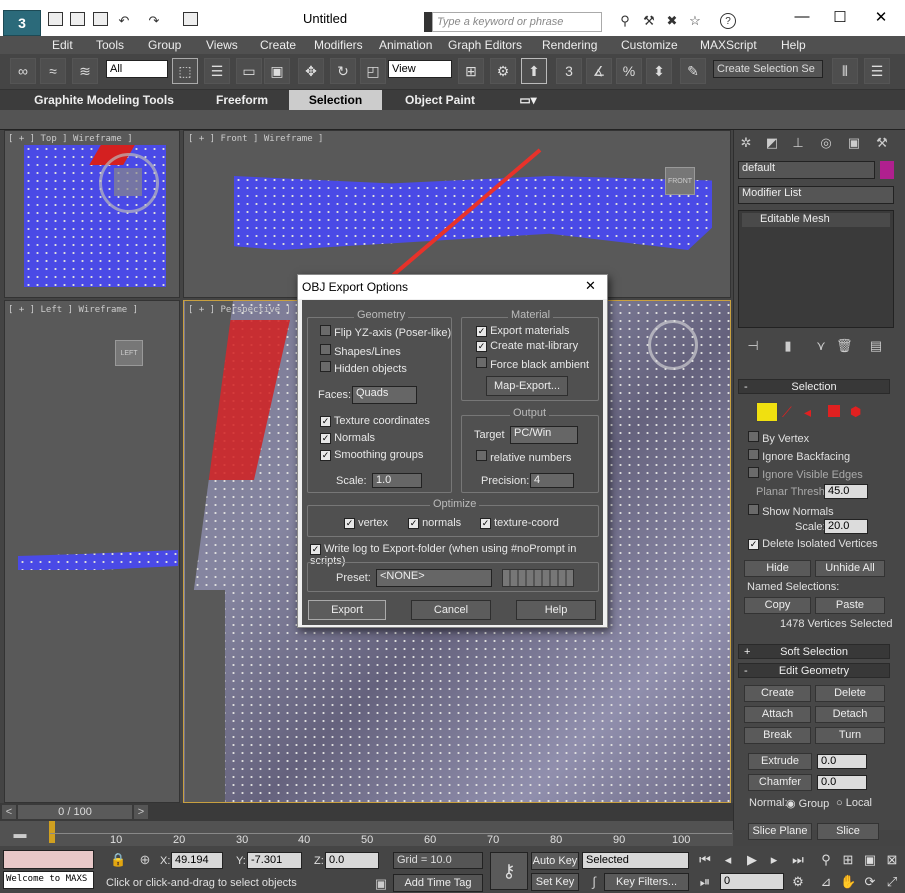 This screenshot has width=905, height=893. I want to click on detach-button: Detach, so click(850, 714).